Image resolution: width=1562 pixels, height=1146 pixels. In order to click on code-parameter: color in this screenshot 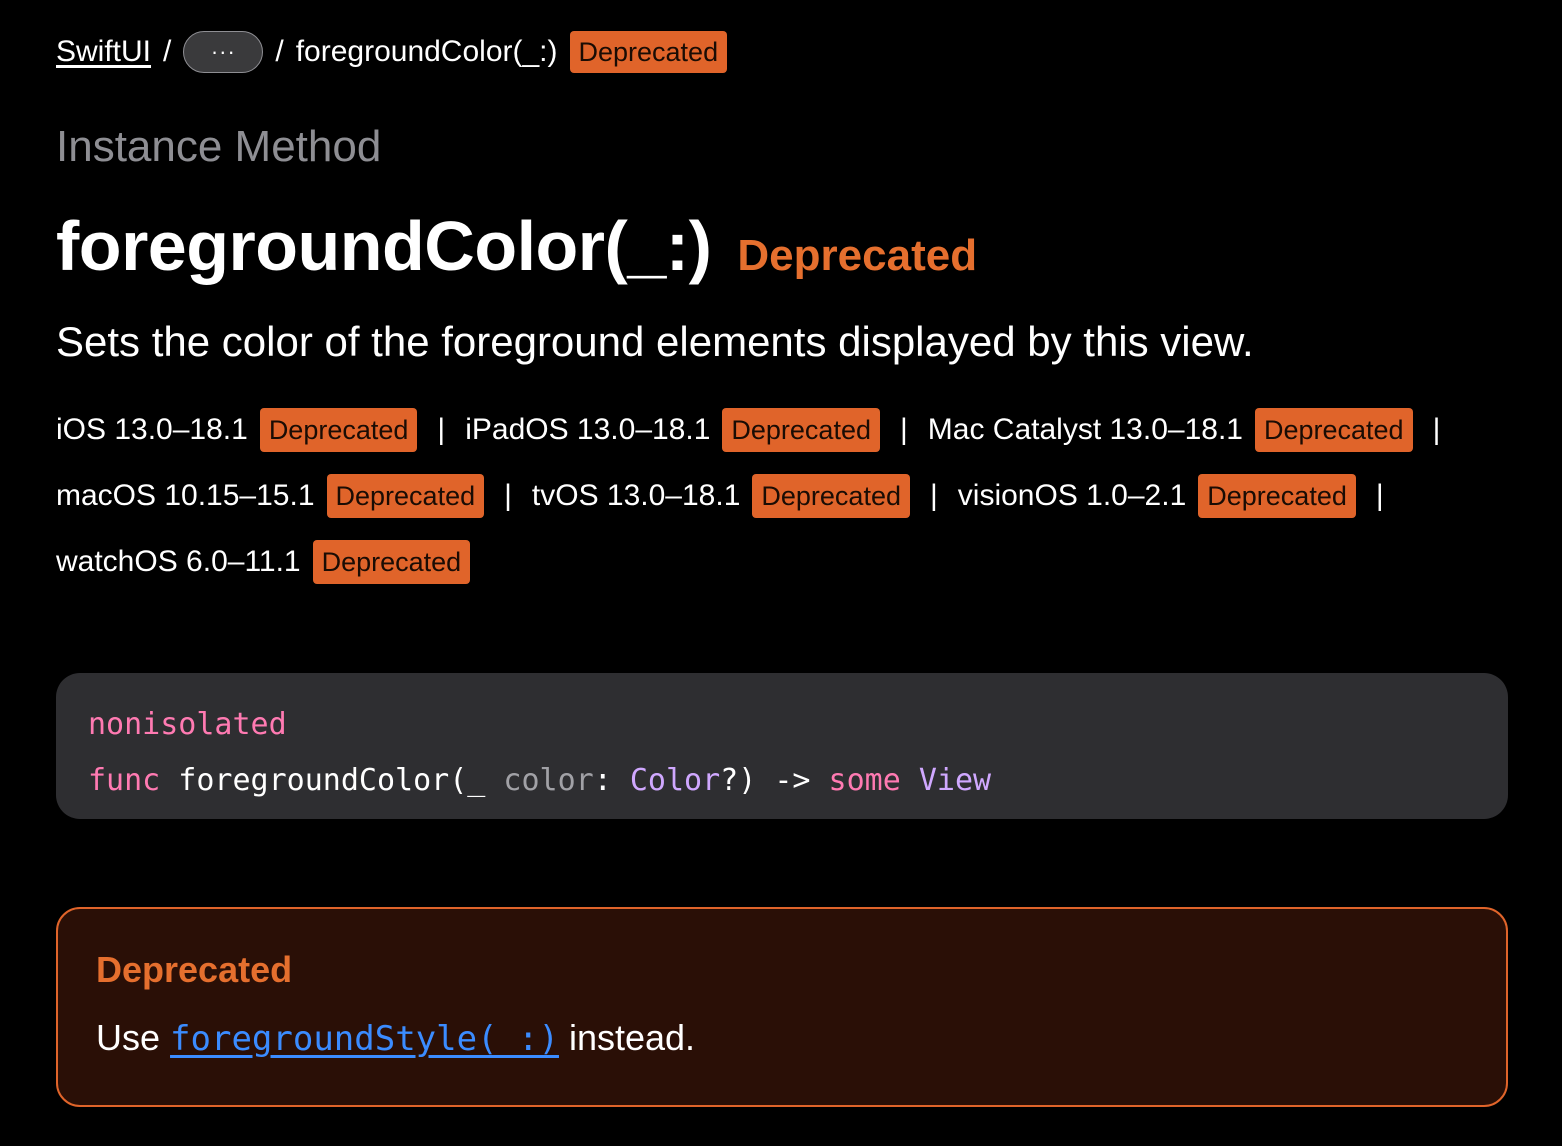, I will do `click(548, 780)`.